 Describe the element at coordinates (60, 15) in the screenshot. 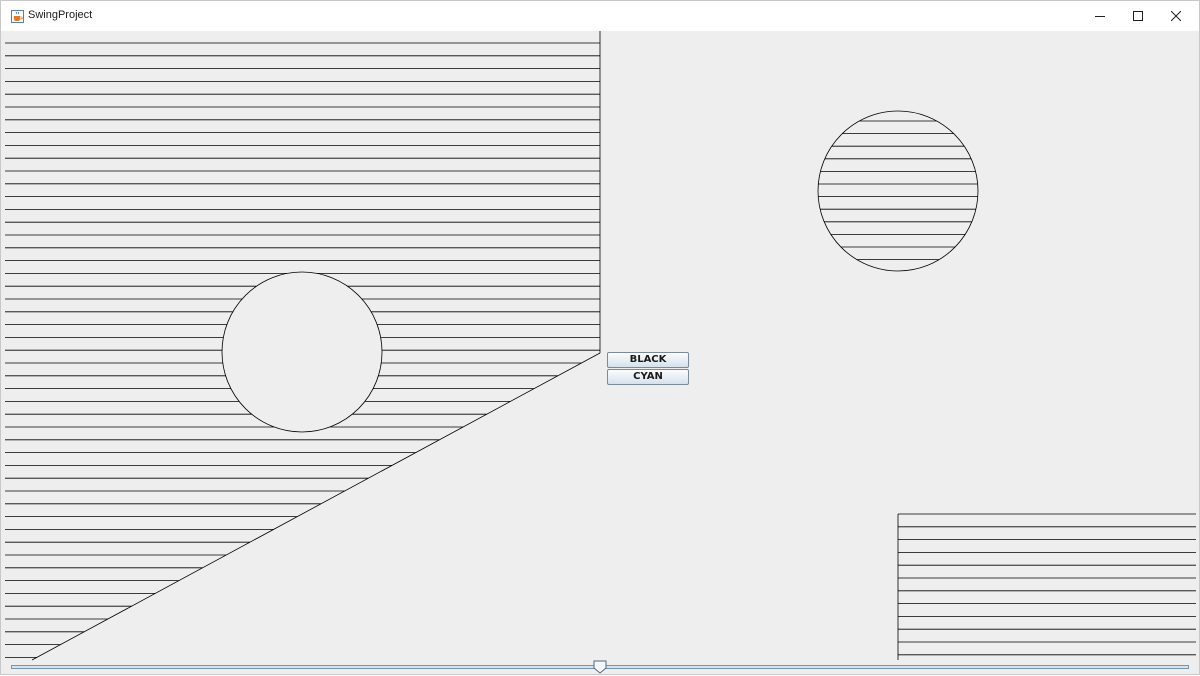

I see `window-title: SwingProject` at that location.